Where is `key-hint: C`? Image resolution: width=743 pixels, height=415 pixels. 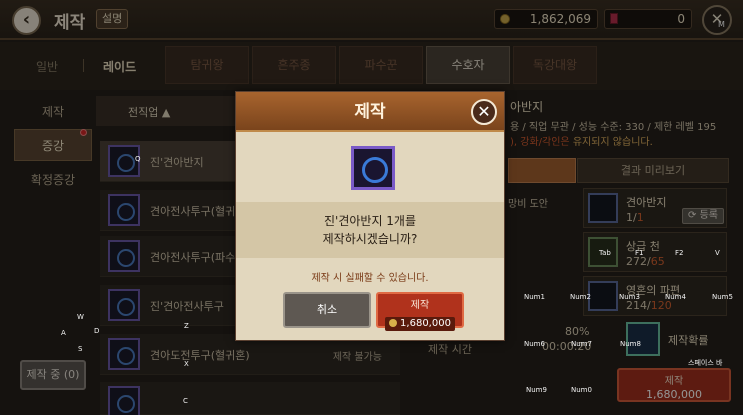 key-hint: C is located at coordinates (185, 401).